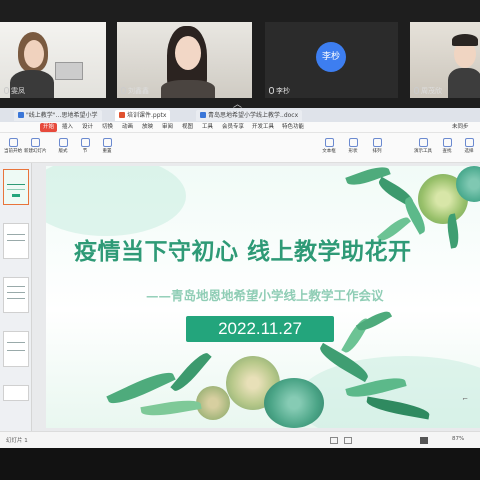  What do you see at coordinates (465, 399) in the screenshot?
I see `expand-icon: ⌐` at bounding box center [465, 399].